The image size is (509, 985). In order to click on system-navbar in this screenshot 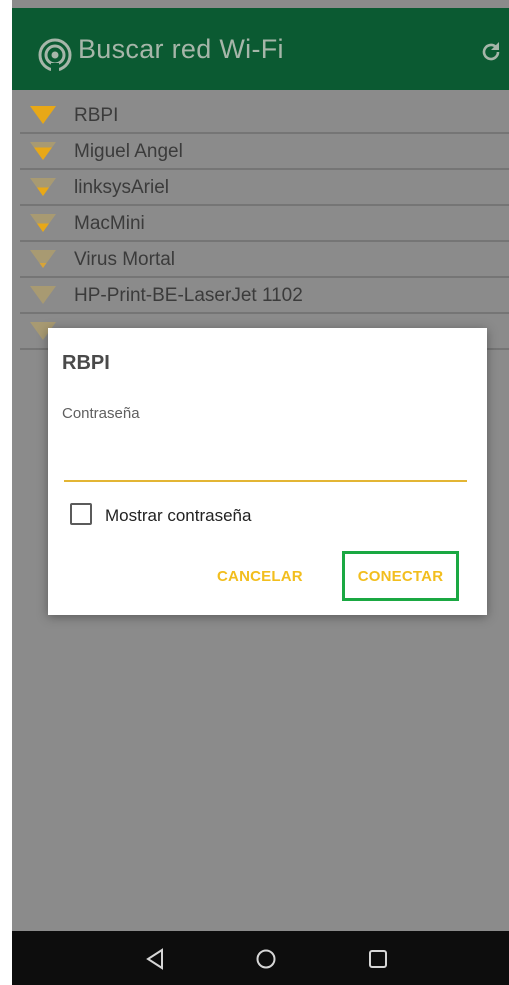, I will do `click(260, 958)`.